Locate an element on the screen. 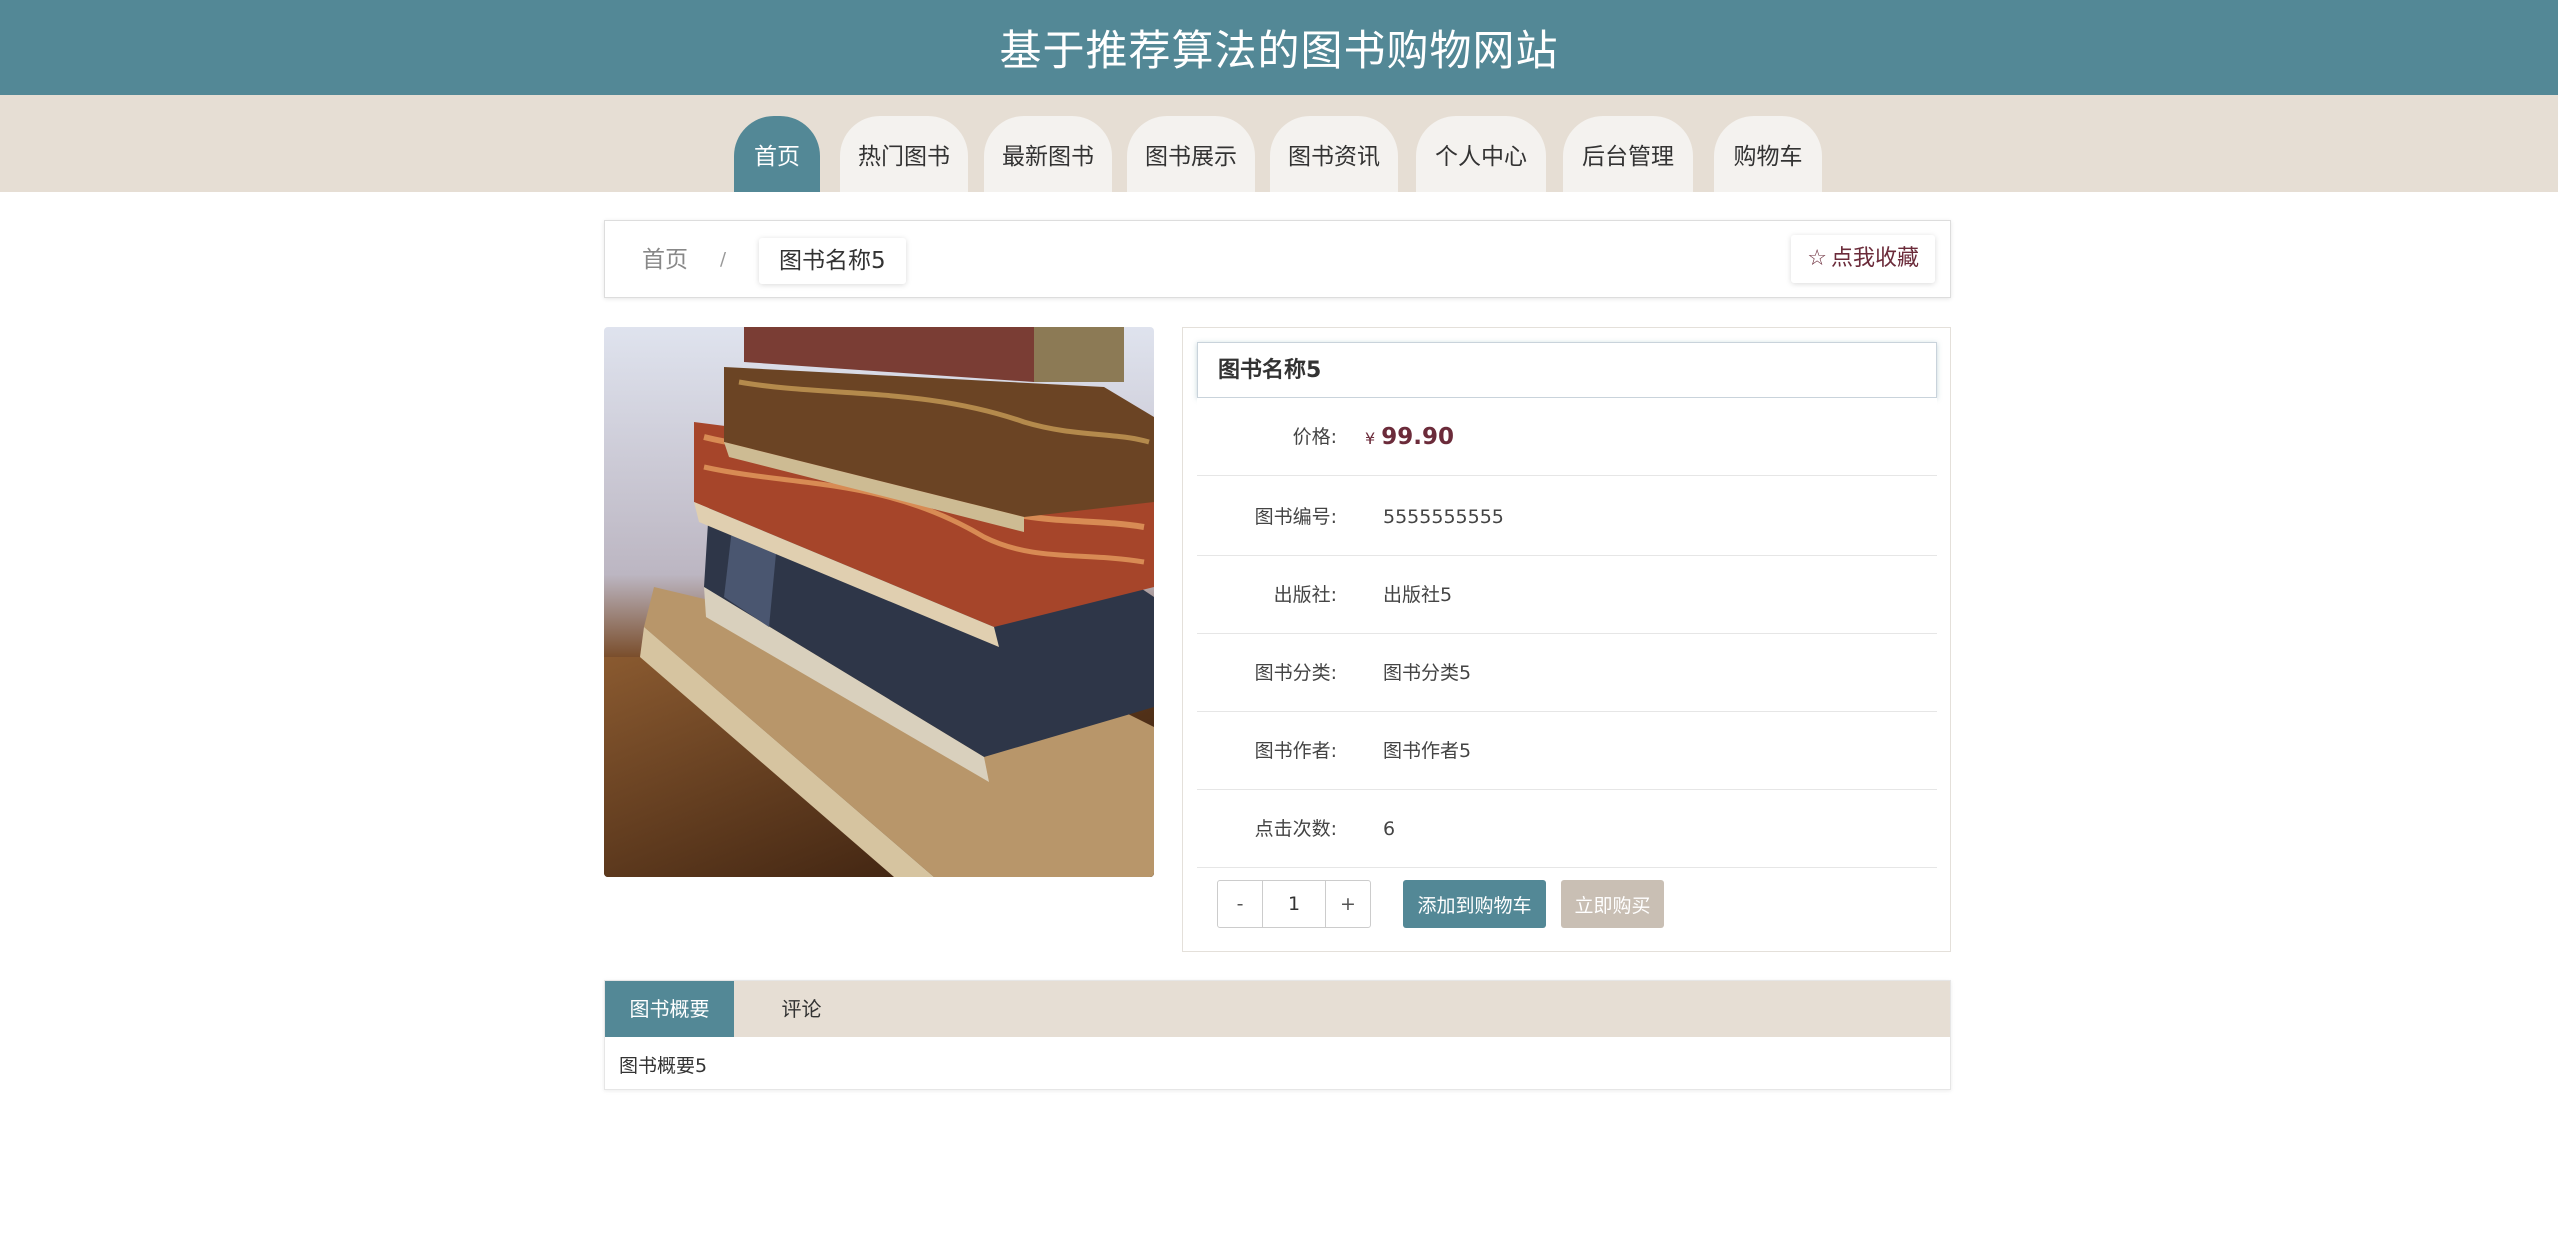 The height and width of the screenshot is (1254, 2558). field-label: 图书编号: is located at coordinates (1295, 517).